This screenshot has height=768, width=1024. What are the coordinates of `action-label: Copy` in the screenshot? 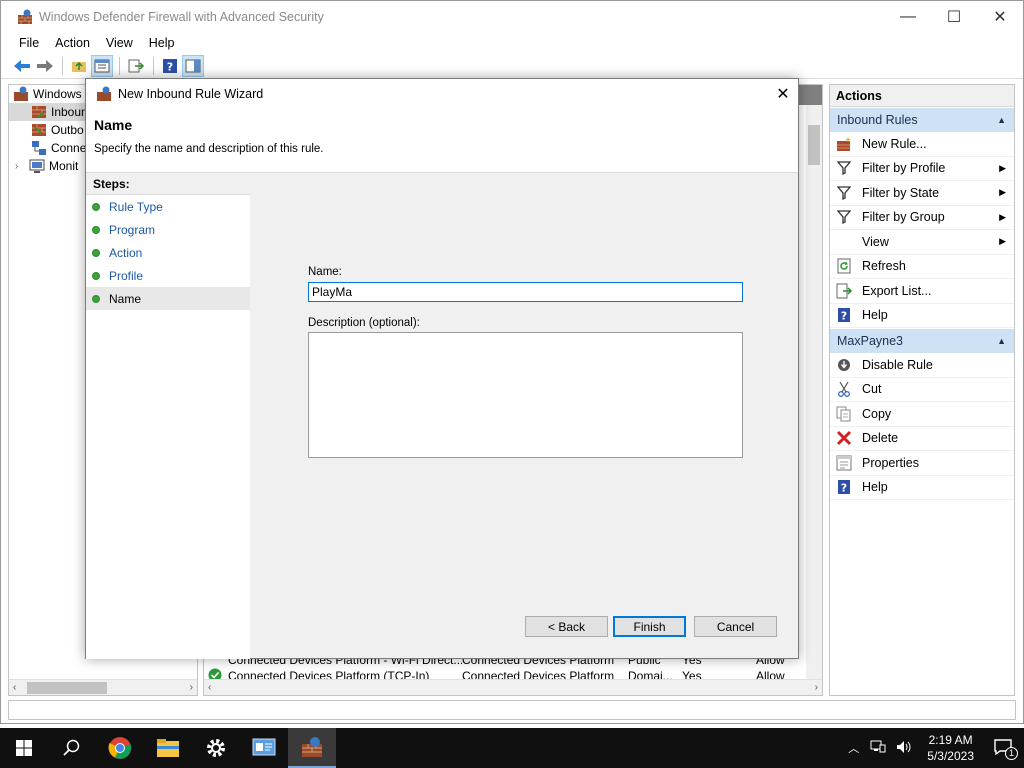 It's located at (877, 413).